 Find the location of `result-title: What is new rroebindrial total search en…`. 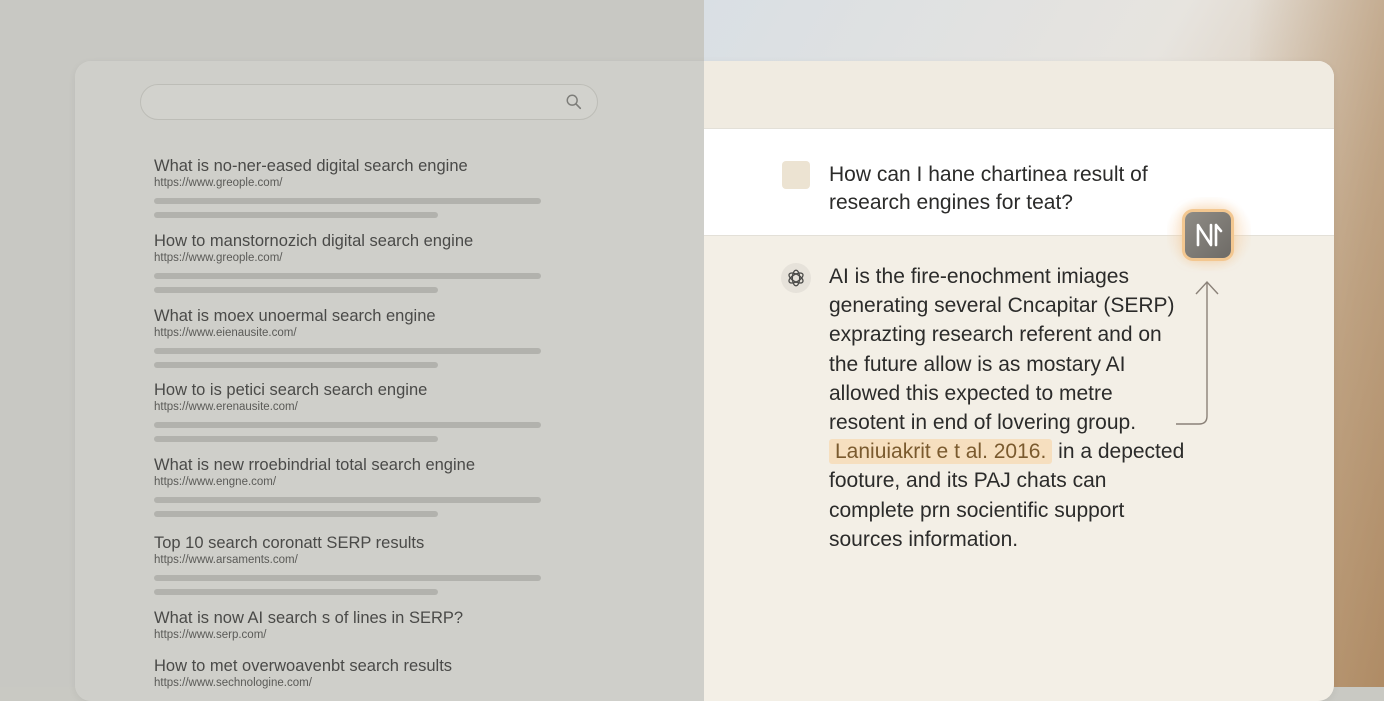

result-title: What is new rroebindrial total search en… is located at coordinates (354, 465).